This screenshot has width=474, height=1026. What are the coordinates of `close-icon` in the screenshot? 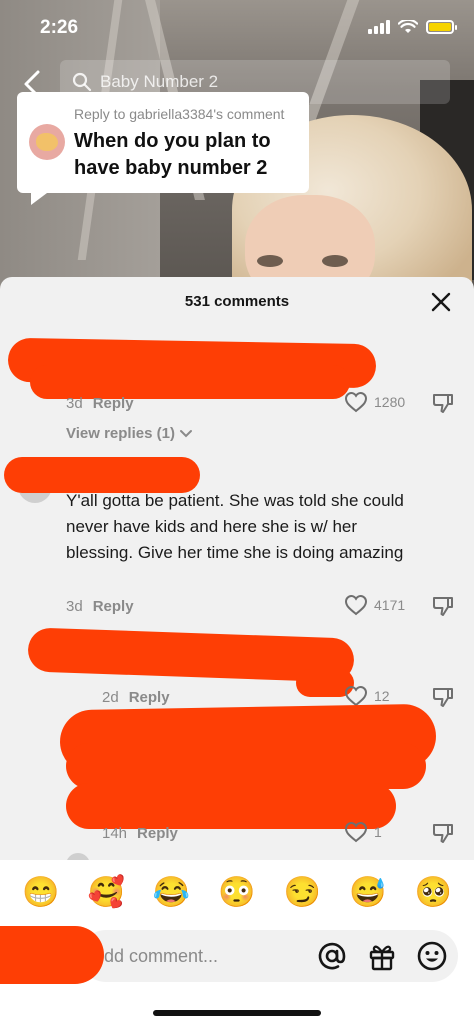 It's located at (441, 302).